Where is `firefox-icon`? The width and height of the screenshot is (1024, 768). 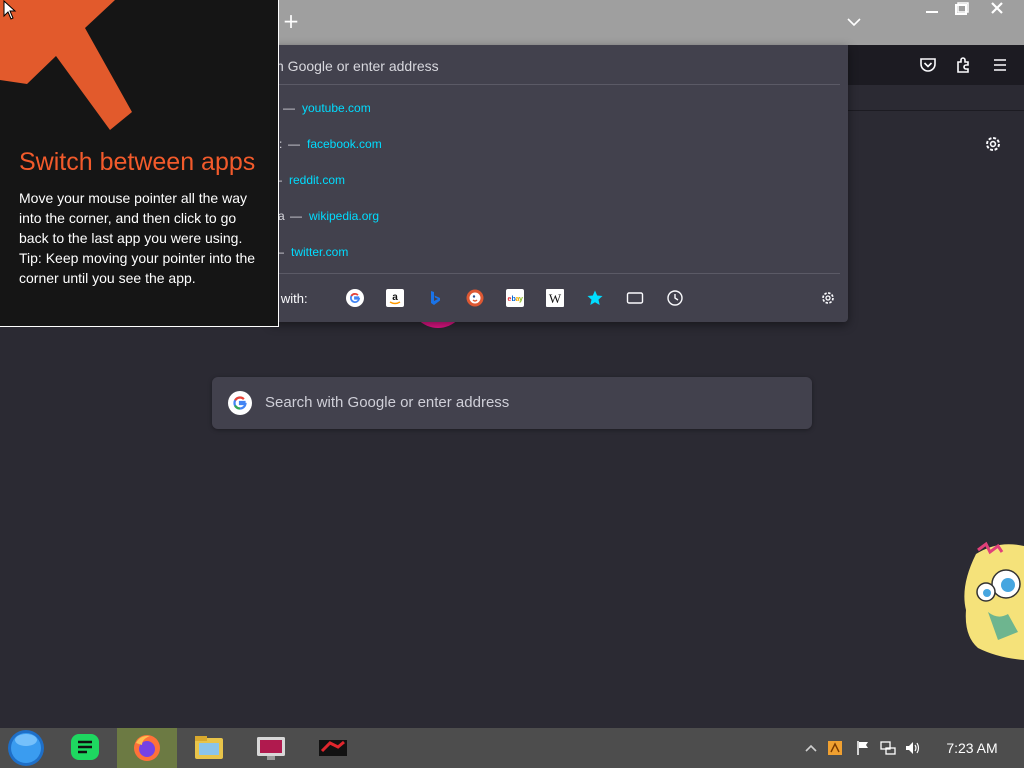 firefox-icon is located at coordinates (147, 748).